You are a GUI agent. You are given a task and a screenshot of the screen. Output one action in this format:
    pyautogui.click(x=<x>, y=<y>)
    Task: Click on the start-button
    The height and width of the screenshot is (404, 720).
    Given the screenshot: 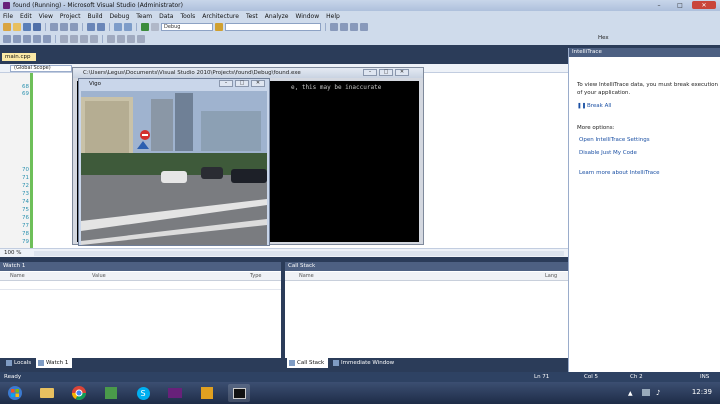 What is the action you would take?
    pyautogui.click(x=15, y=393)
    